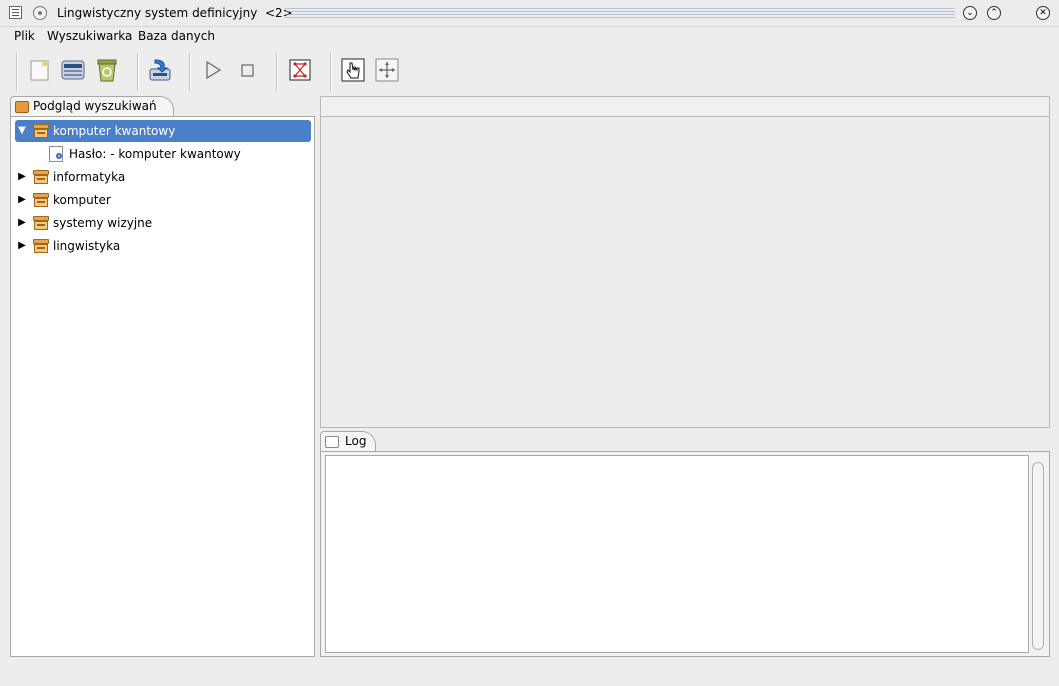 The width and height of the screenshot is (1059, 686). What do you see at coordinates (95, 106) in the screenshot?
I see `tab-search-view-label: Podgląd wyszukiwań` at bounding box center [95, 106].